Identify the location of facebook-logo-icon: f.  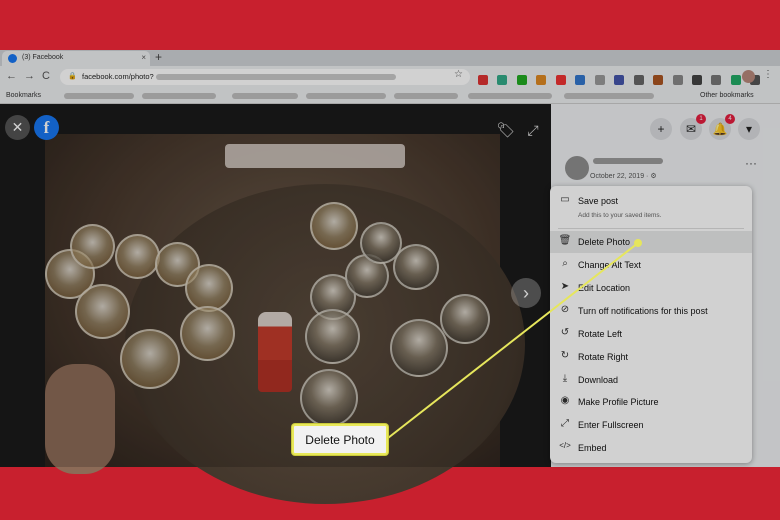
(46, 127).